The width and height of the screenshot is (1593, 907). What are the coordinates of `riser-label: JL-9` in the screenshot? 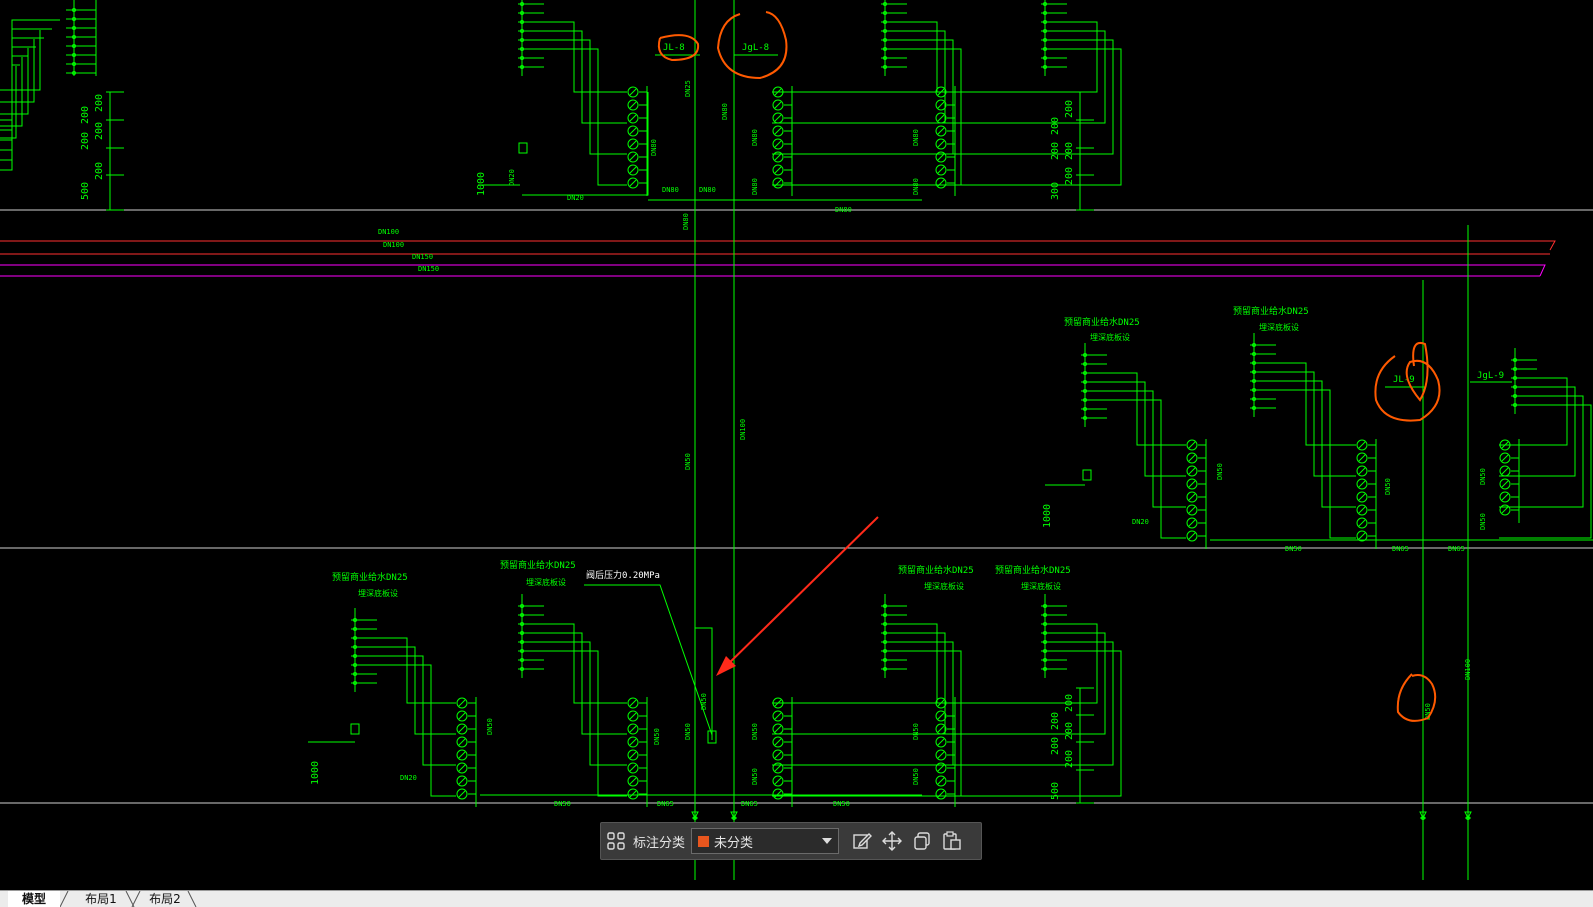 It's located at (1404, 380).